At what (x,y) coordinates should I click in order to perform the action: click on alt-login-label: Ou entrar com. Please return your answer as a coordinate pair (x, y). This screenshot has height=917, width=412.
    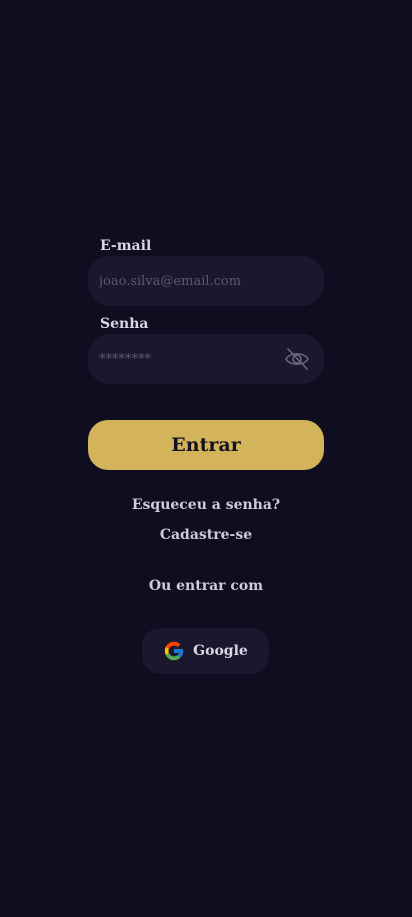
    Looking at the image, I should click on (206, 586).